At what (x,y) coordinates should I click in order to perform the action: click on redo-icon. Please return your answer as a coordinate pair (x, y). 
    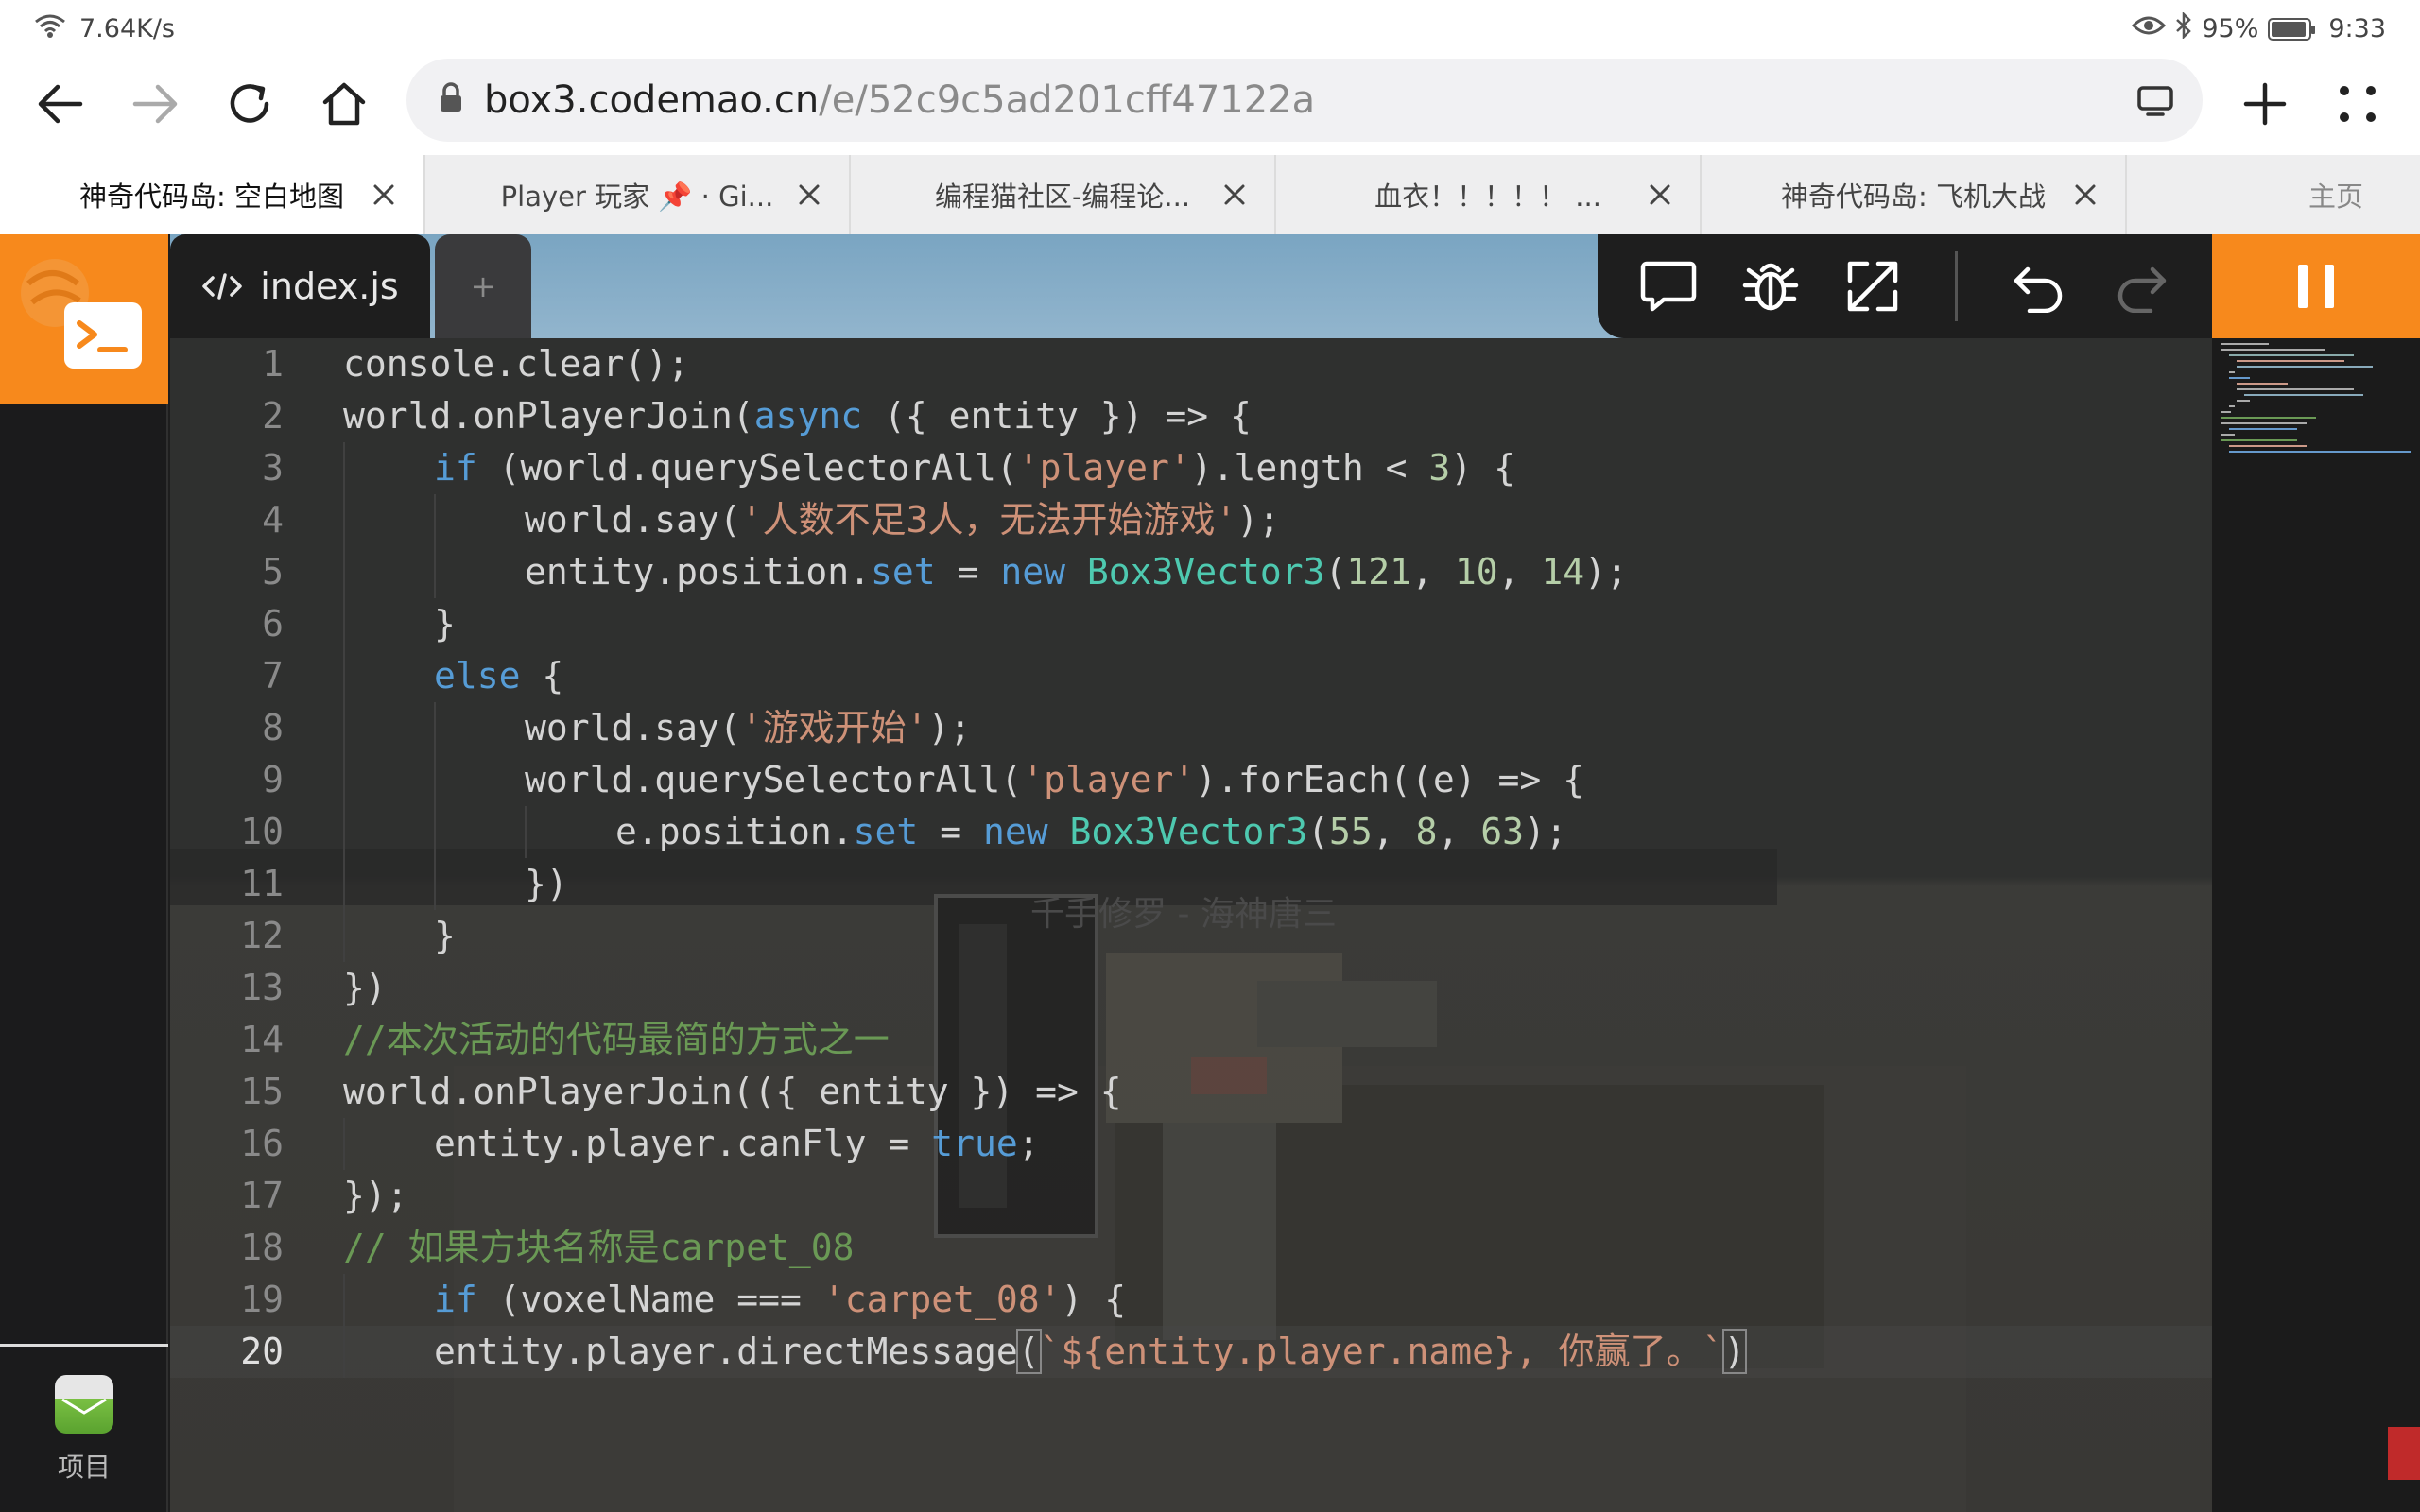
    Looking at the image, I should click on (2141, 286).